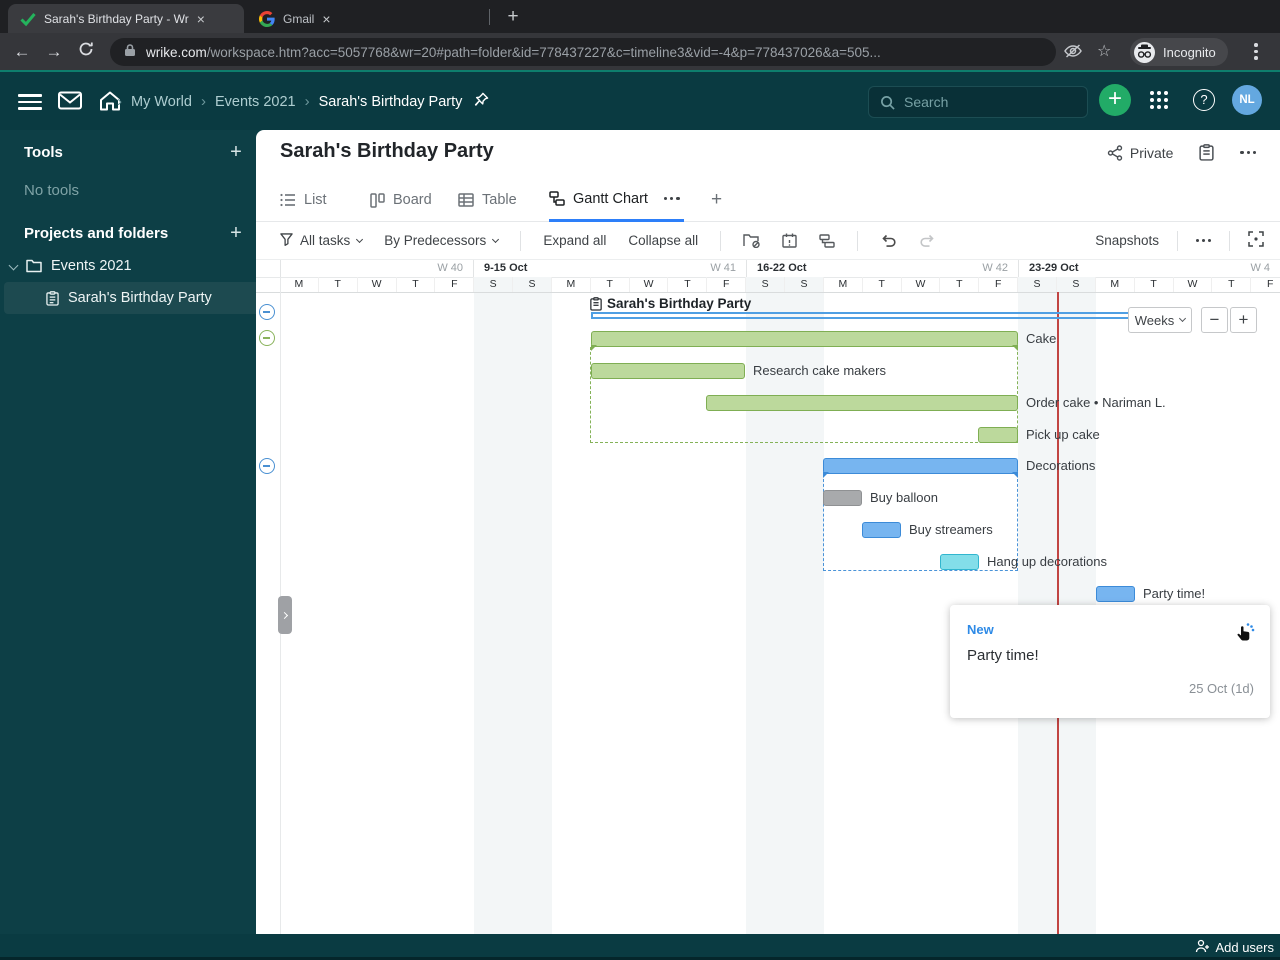 The height and width of the screenshot is (960, 1280). Describe the element at coordinates (782, 268) in the screenshot. I see `timeline-date-label: 16-22 Oct` at that location.